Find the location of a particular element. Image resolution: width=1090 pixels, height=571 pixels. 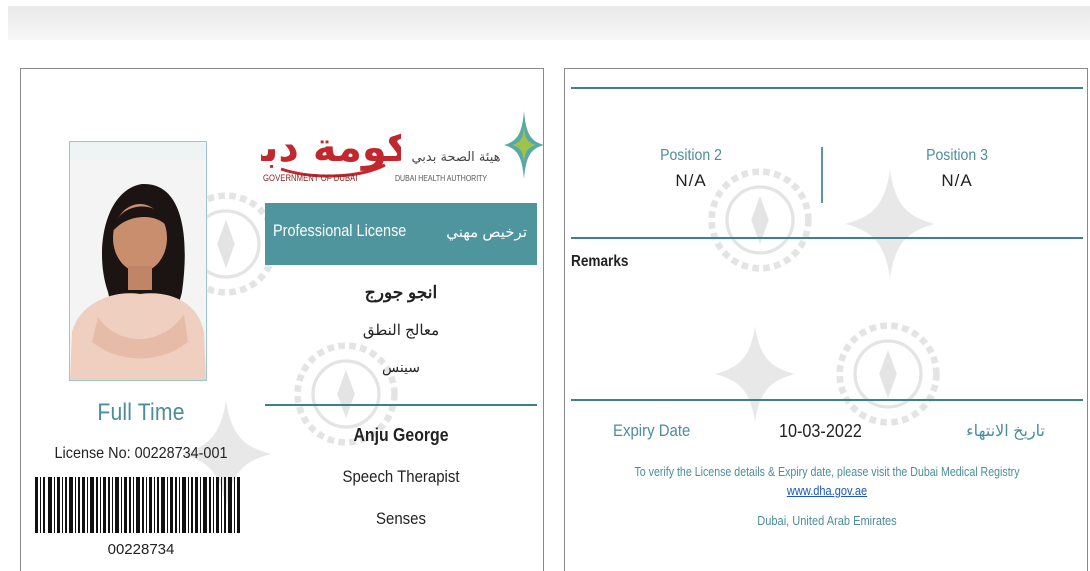

watermark-emblem-icon is located at coordinates (888, 374).